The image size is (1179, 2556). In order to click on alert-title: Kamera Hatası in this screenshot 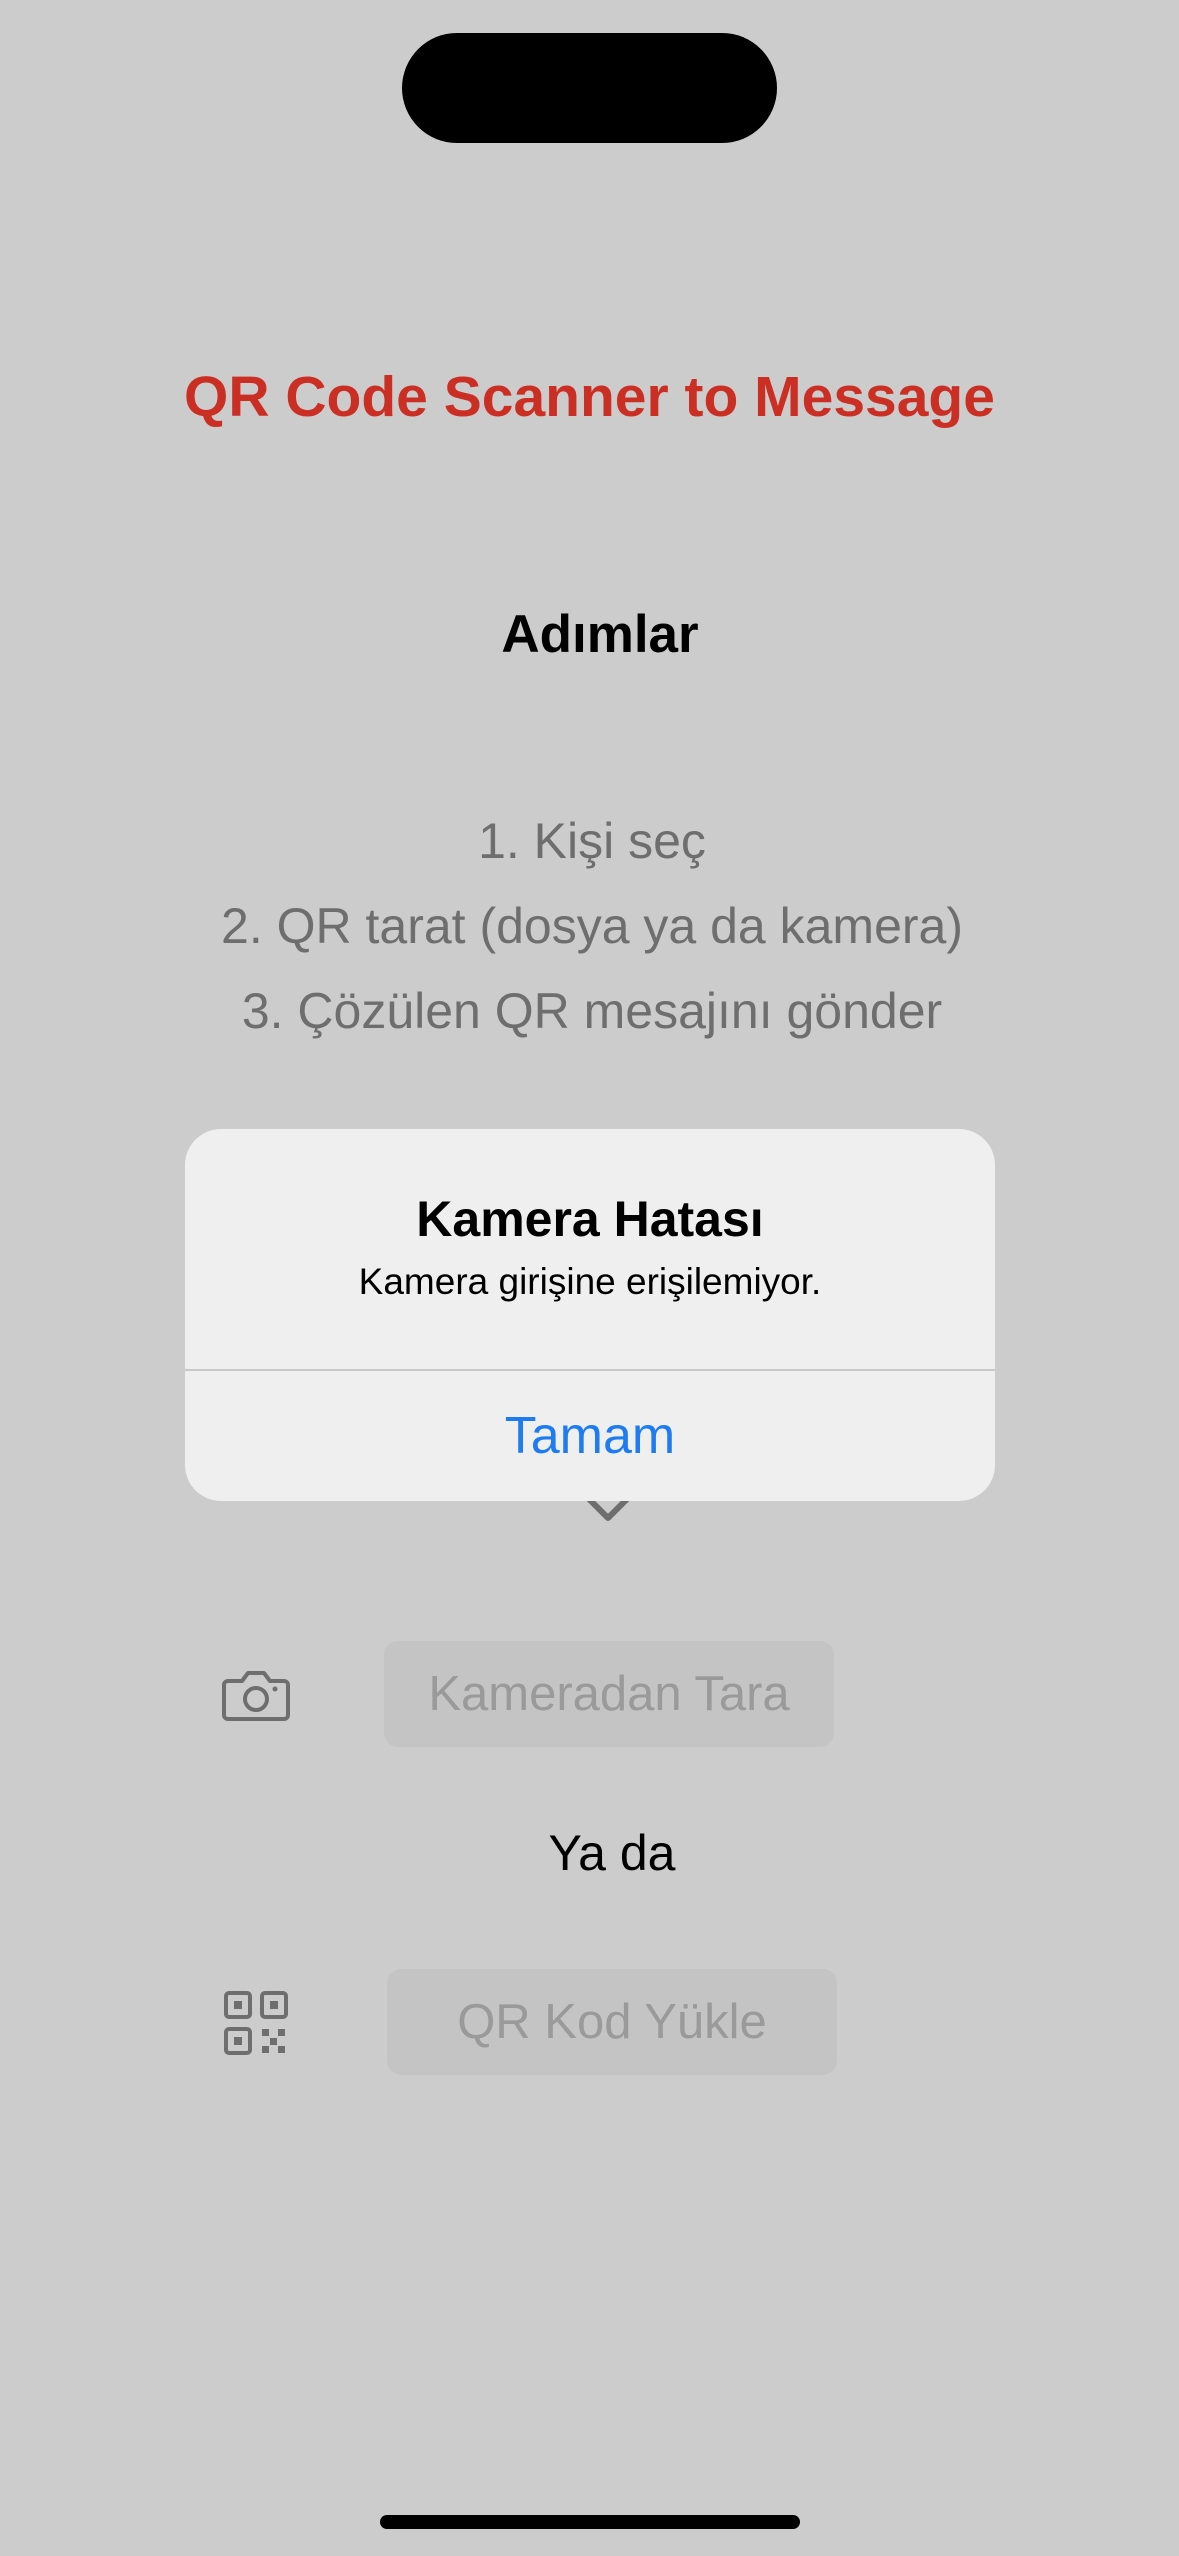, I will do `click(590, 1219)`.